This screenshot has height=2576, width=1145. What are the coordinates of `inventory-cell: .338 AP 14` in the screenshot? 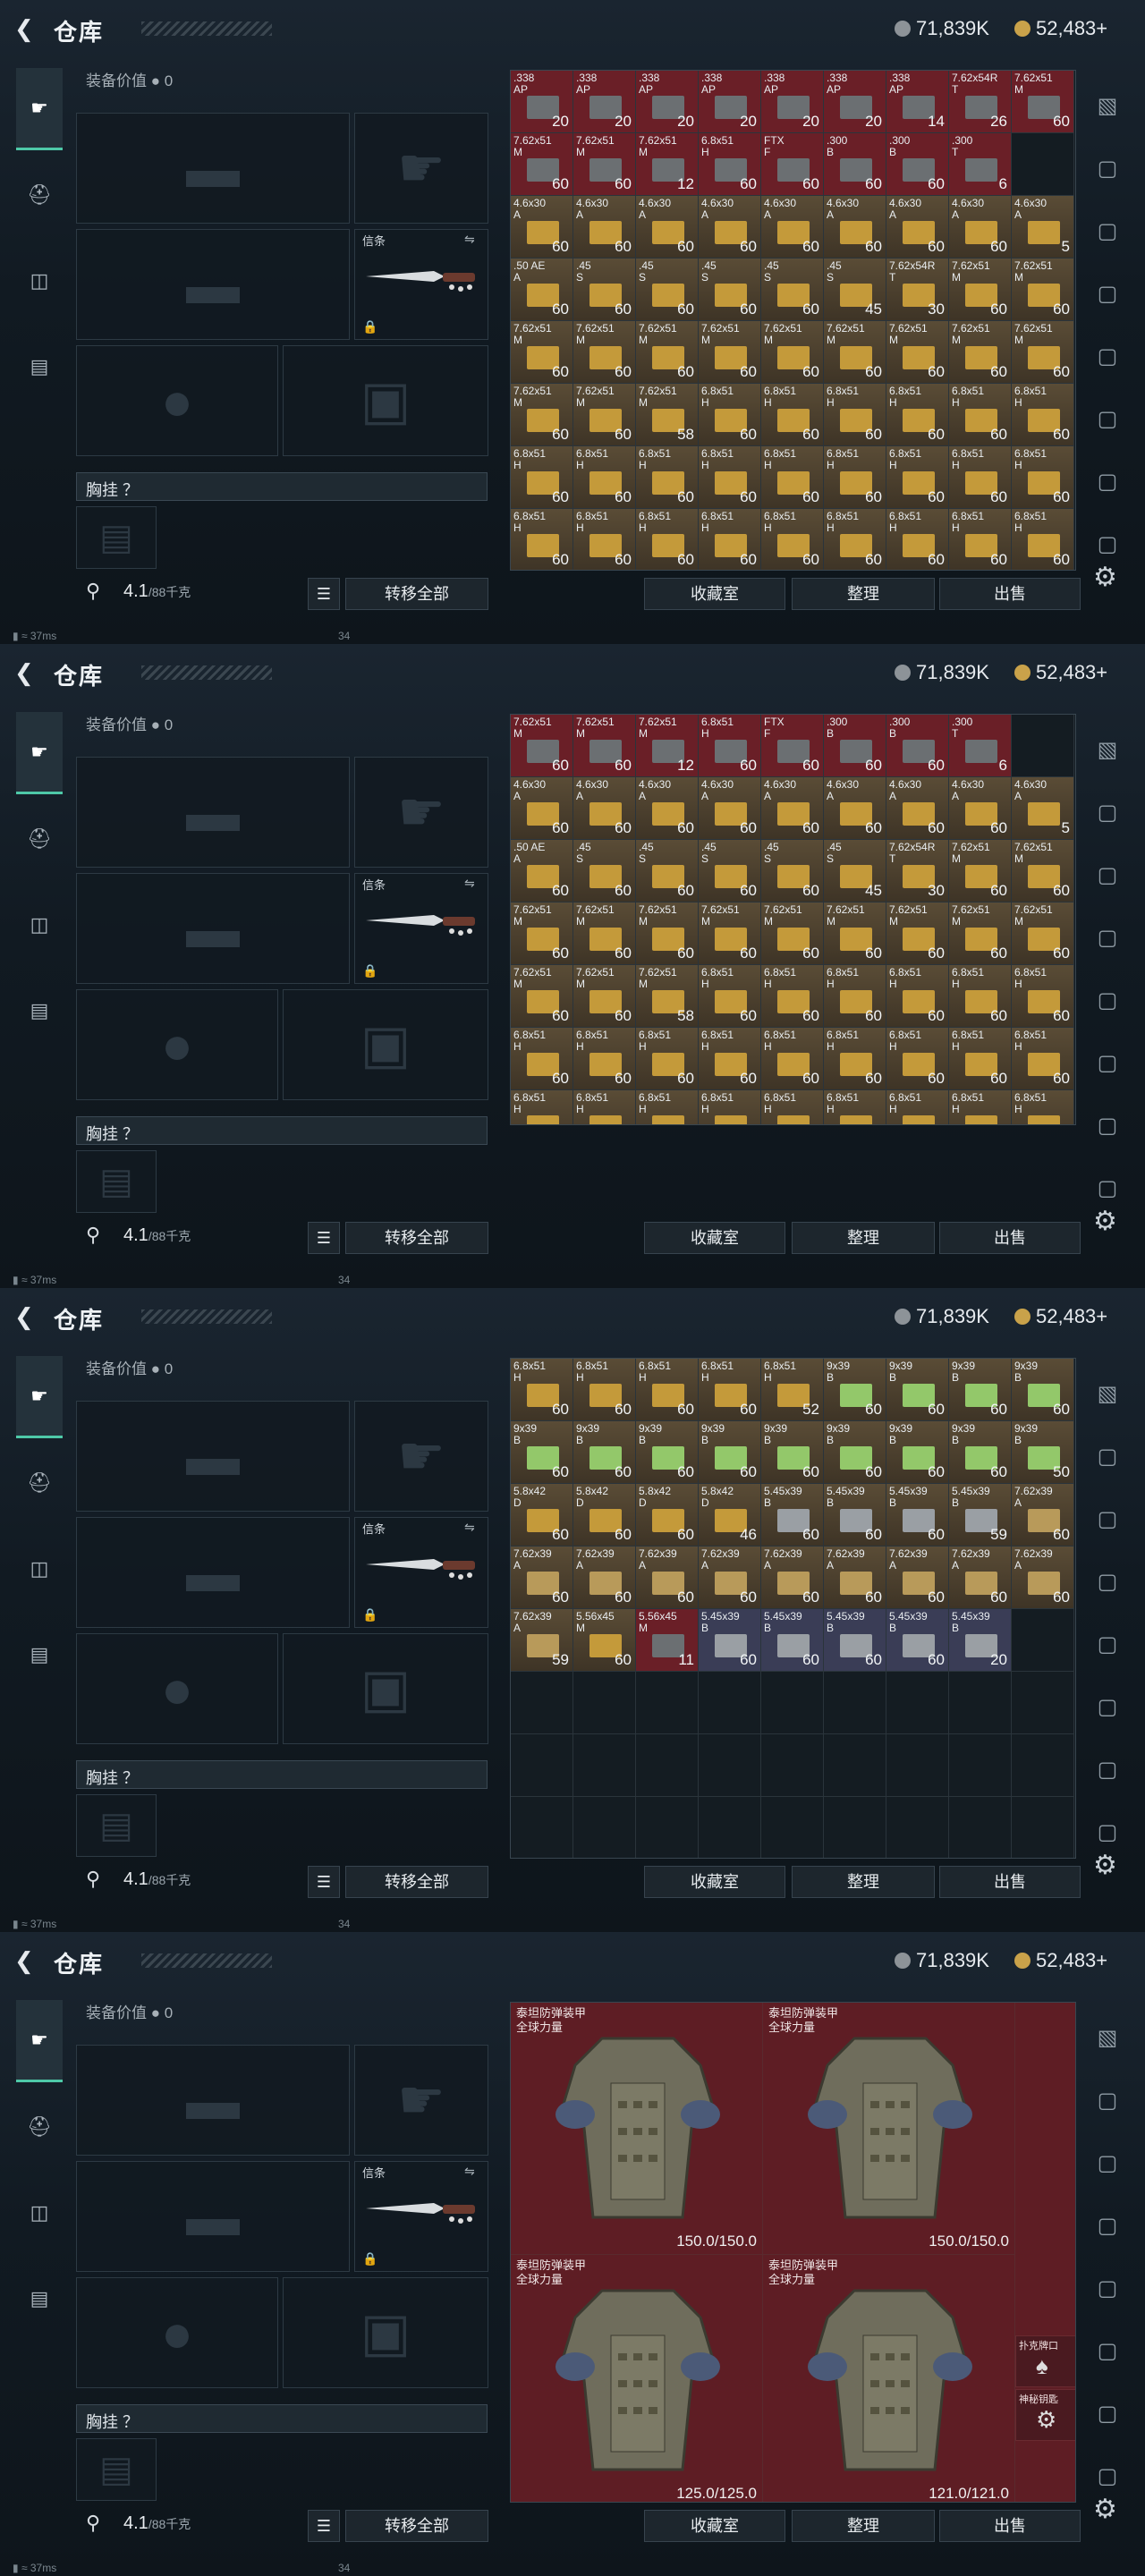 It's located at (917, 102).